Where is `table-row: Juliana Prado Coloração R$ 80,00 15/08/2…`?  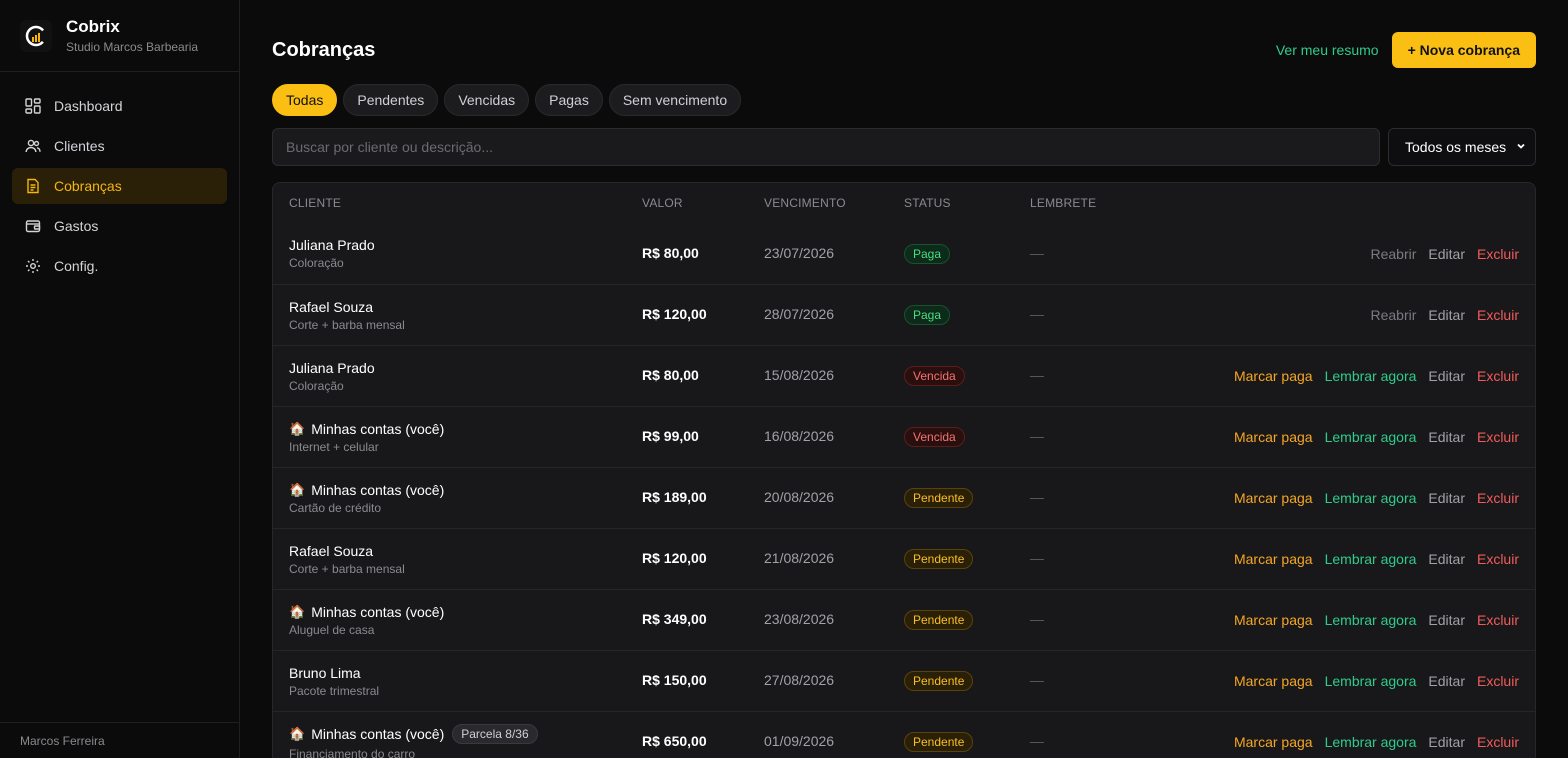 table-row: Juliana Prado Coloração R$ 80,00 15/08/2… is located at coordinates (904, 375).